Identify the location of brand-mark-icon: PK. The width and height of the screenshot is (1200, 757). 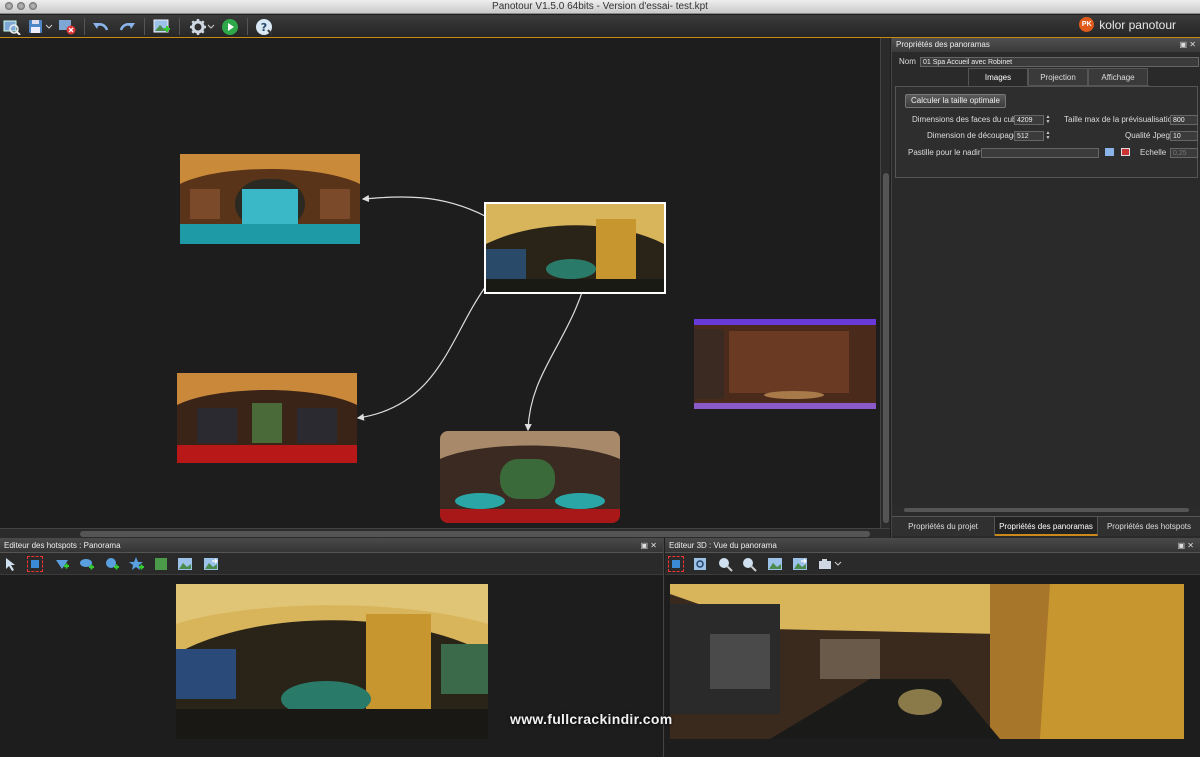
(1087, 24).